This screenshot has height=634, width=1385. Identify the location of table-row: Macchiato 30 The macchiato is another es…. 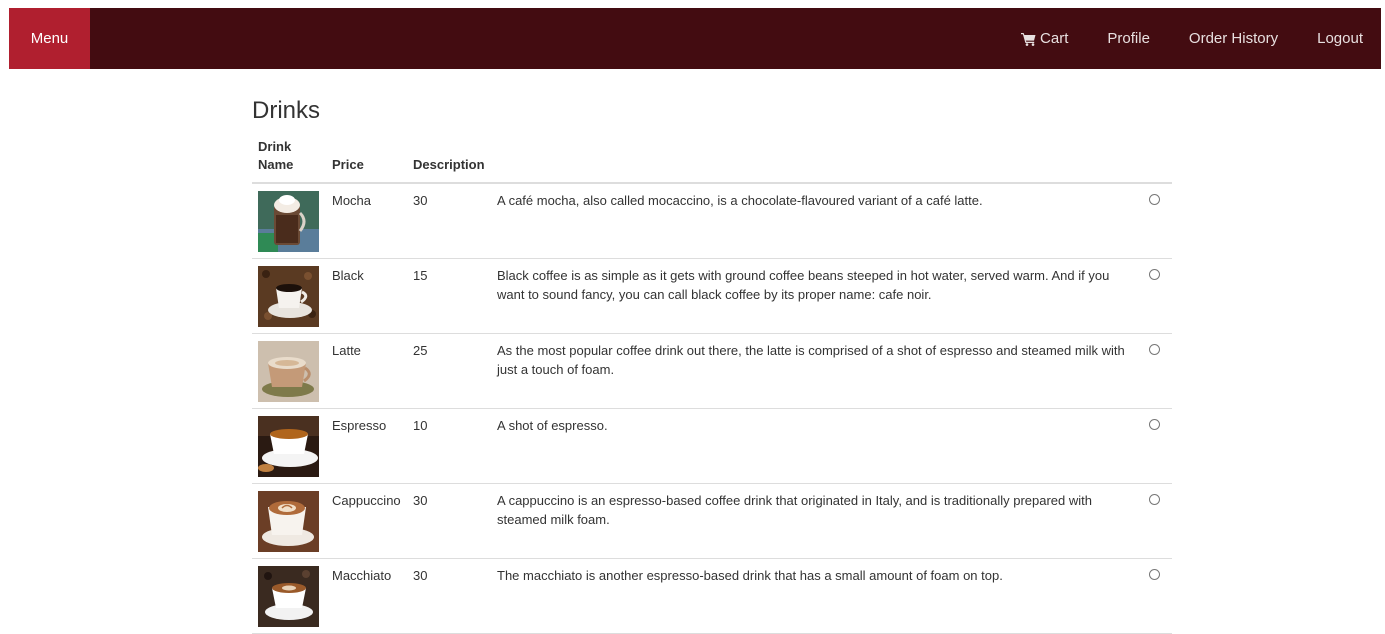
(712, 596).